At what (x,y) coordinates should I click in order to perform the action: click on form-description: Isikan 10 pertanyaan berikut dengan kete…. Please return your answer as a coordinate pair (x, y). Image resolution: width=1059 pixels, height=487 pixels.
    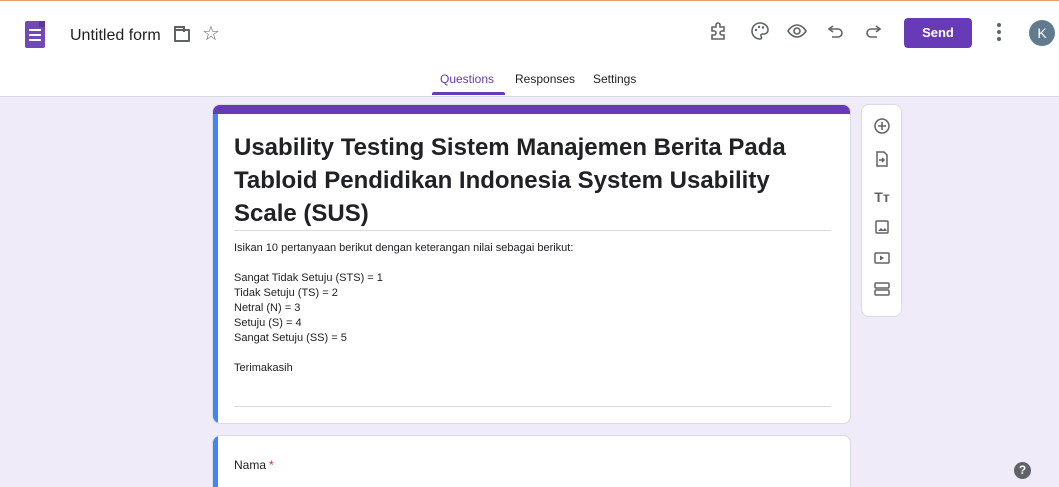
    Looking at the image, I should click on (403, 308).